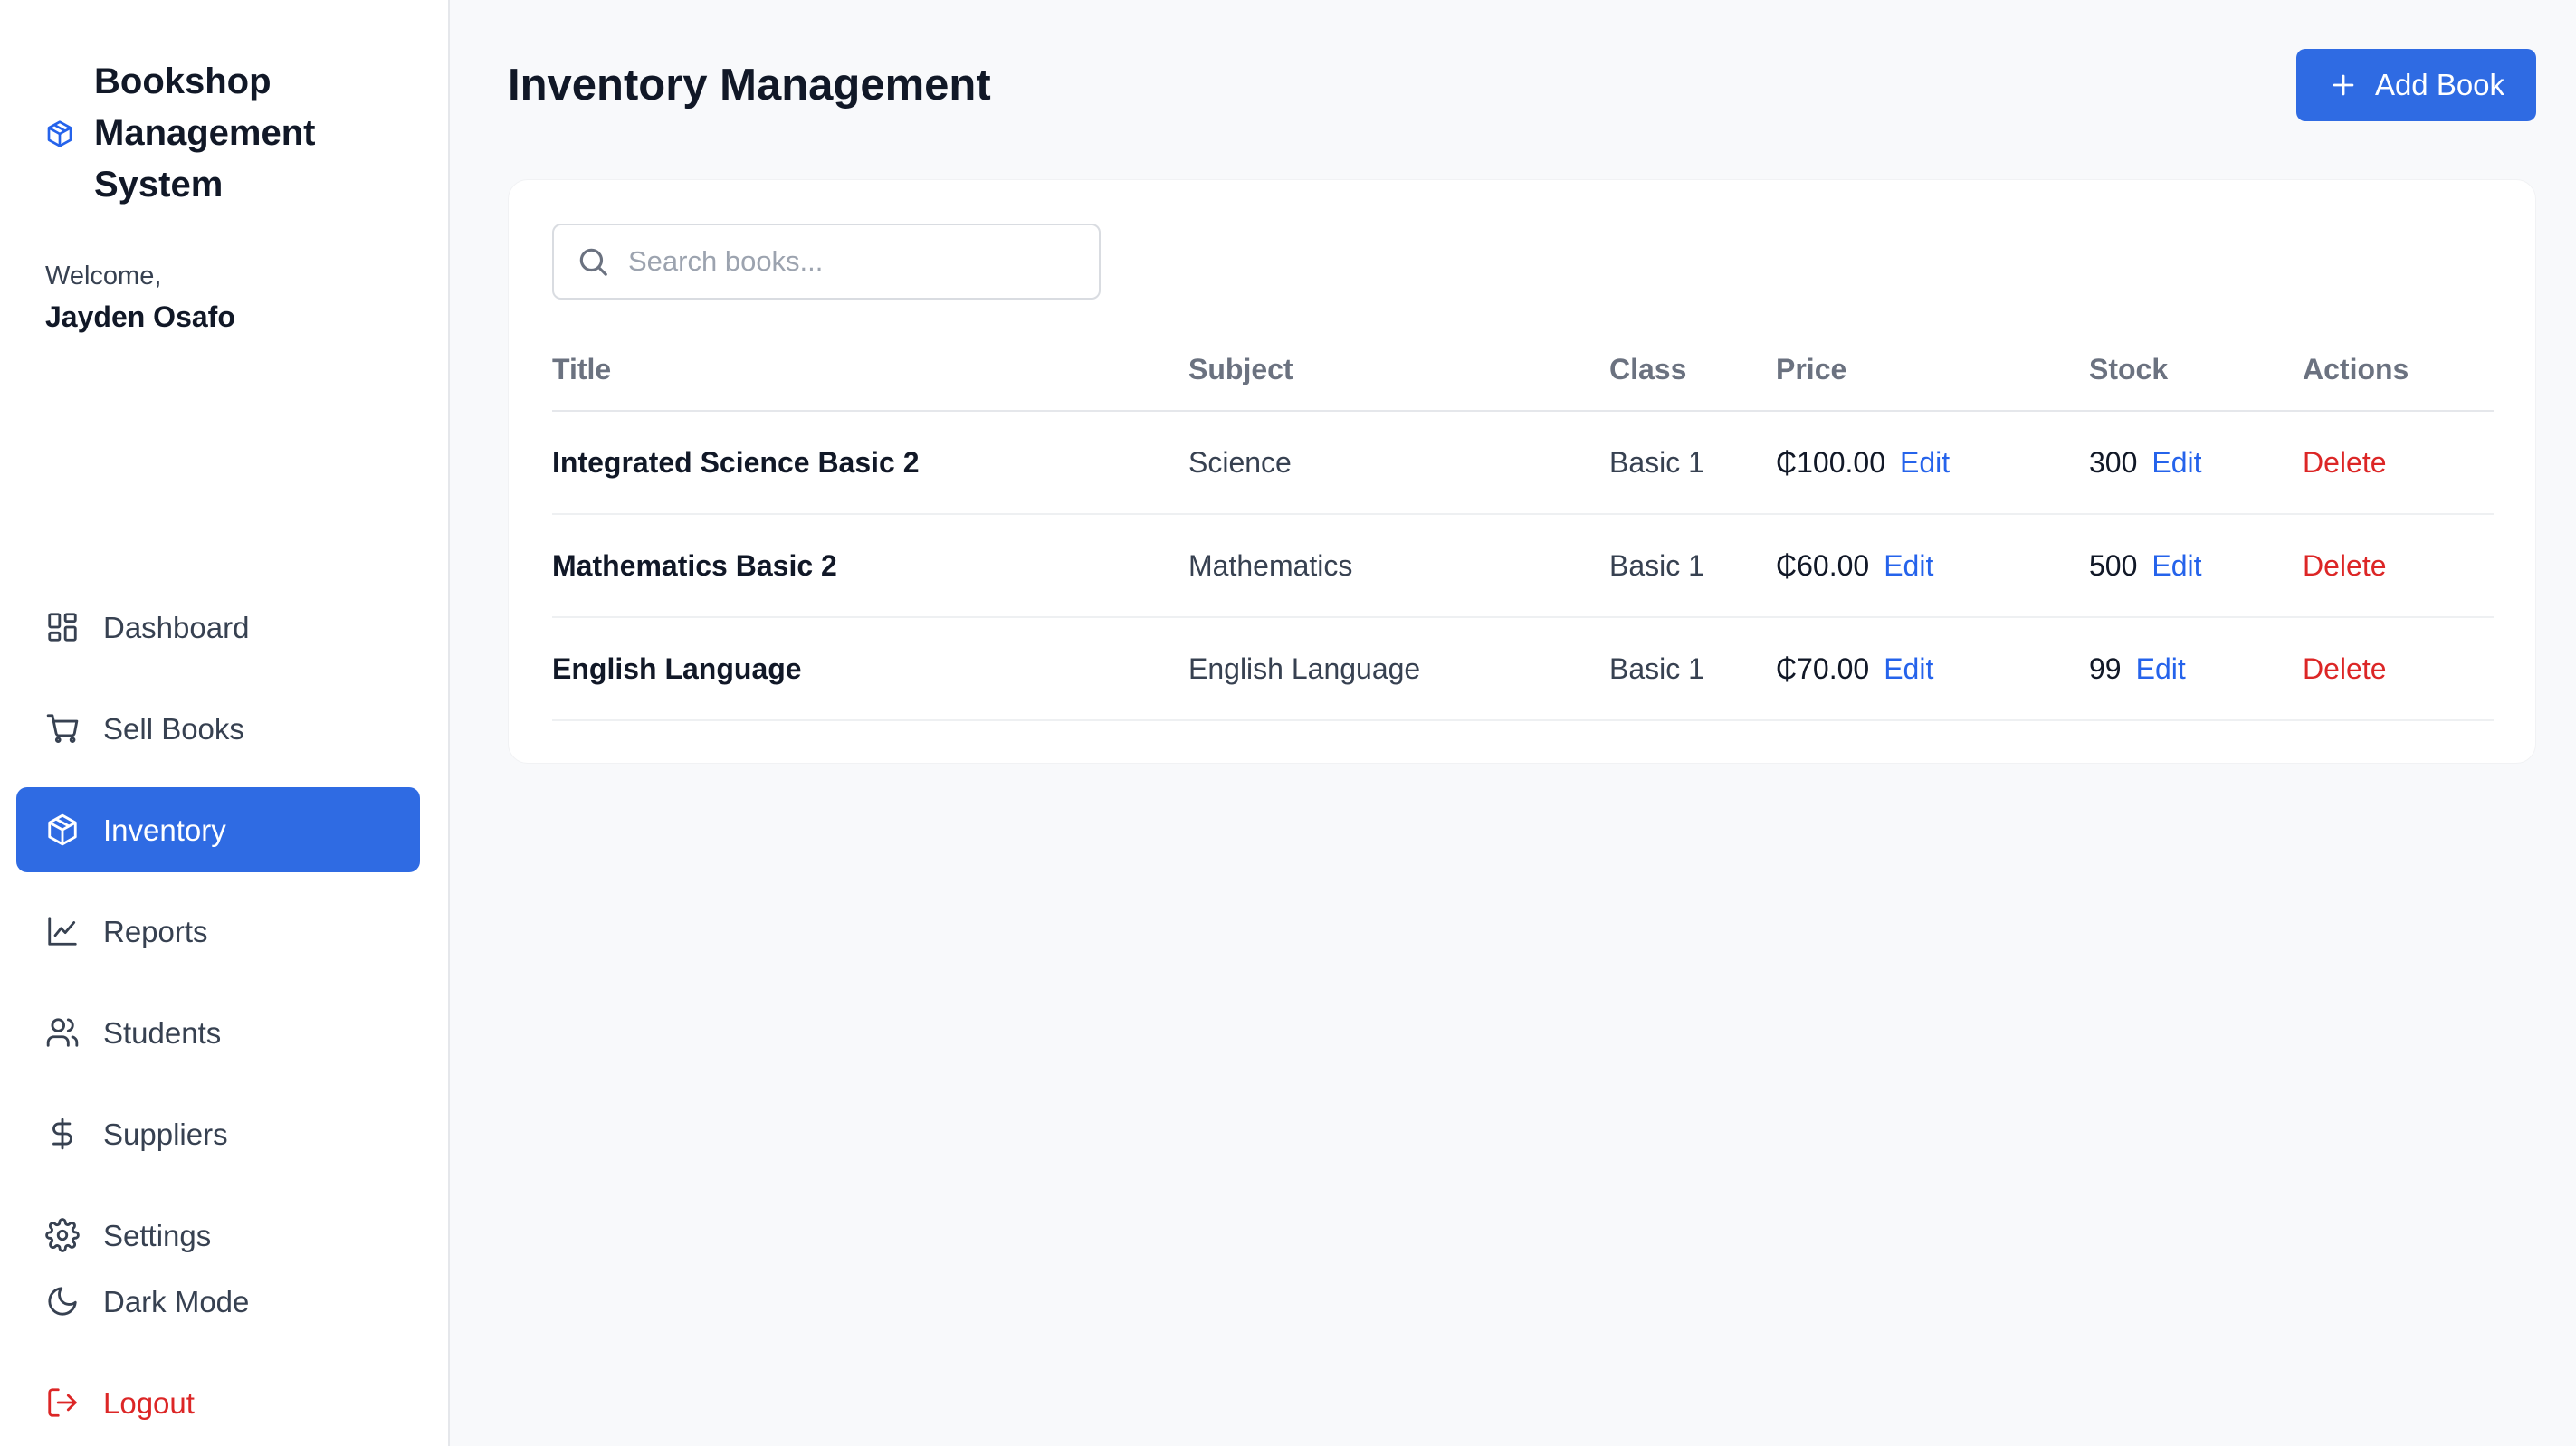 This screenshot has height=1446, width=2576. Describe the element at coordinates (63, 628) in the screenshot. I see `dashboard-icon` at that location.